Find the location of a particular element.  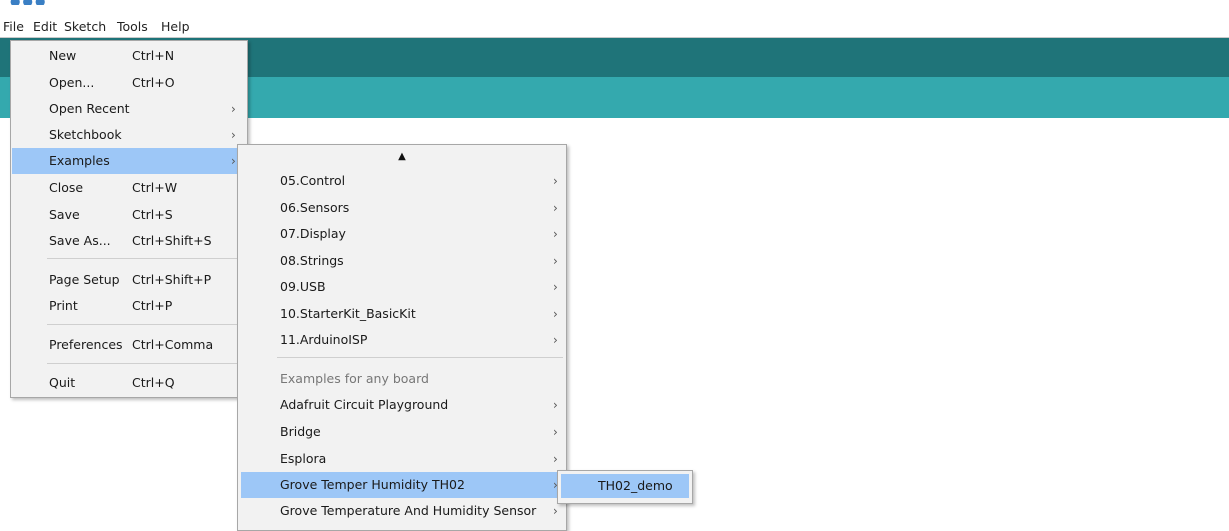

file-menu-print: Print Ctrl+P is located at coordinates (128, 306).